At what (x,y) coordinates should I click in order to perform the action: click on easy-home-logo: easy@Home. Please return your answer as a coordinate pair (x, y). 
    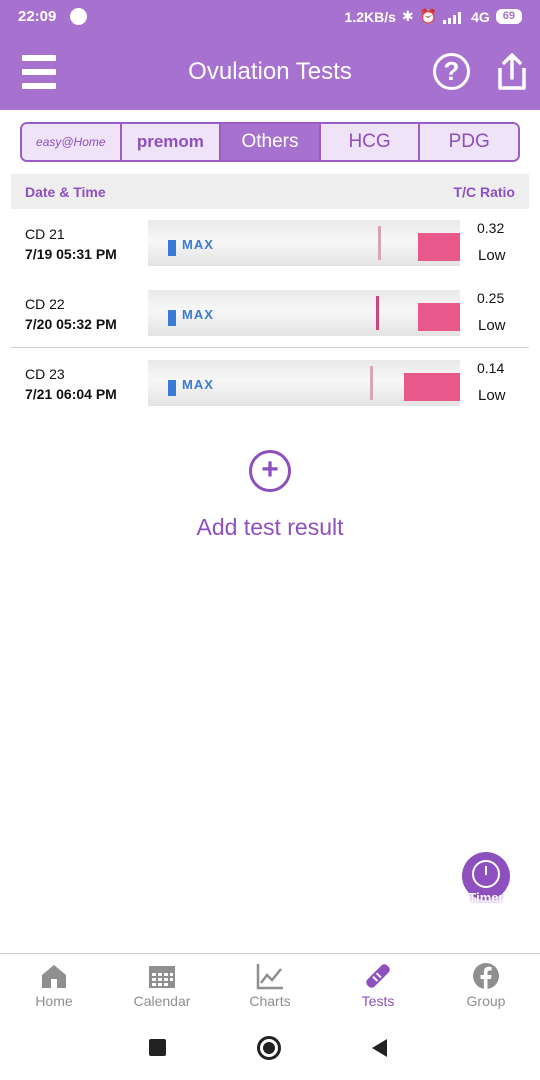
    Looking at the image, I should click on (71, 142).